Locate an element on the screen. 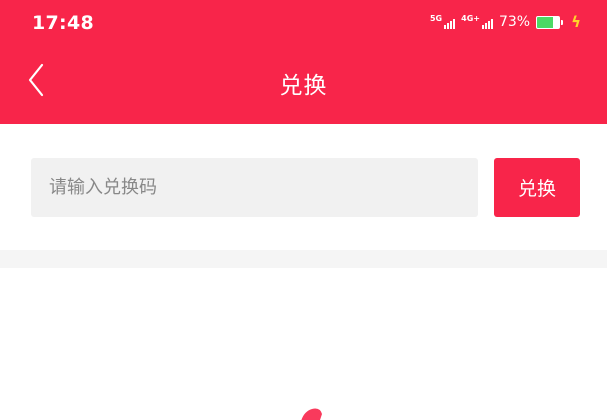 The width and height of the screenshot is (607, 420). battery-icon is located at coordinates (550, 22).